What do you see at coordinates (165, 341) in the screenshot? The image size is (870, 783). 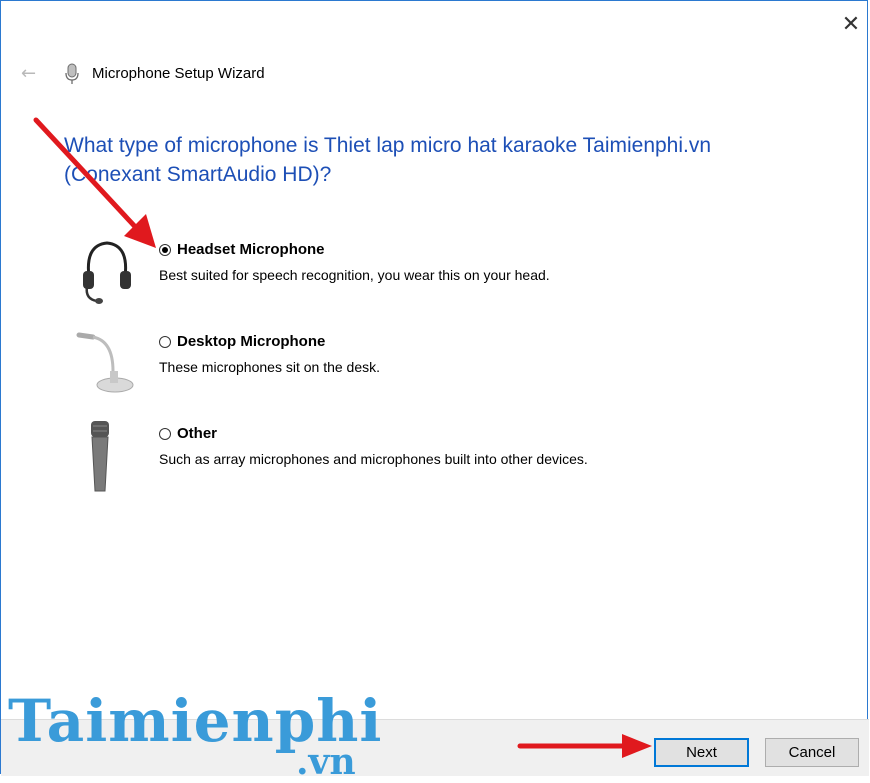 I see `radio-desktop` at bounding box center [165, 341].